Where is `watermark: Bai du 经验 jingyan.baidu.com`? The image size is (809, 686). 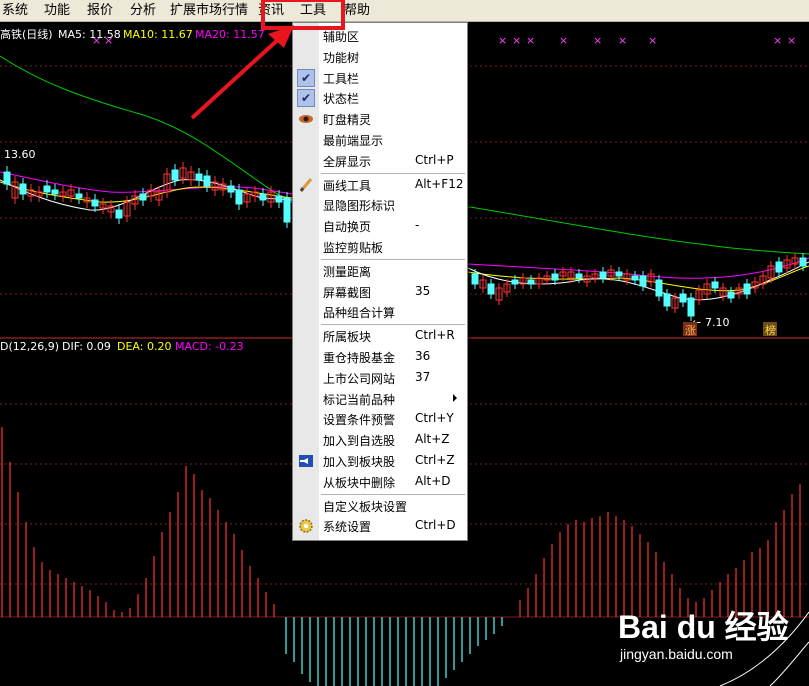 watermark: Bai du 经验 jingyan.baidu.com is located at coordinates (708, 634).